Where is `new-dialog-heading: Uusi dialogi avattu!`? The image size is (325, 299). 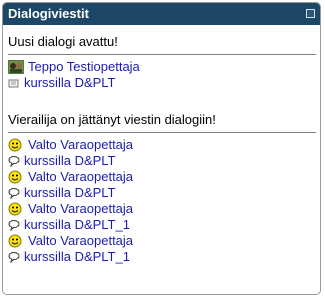
new-dialog-heading: Uusi dialogi avattu! is located at coordinates (63, 41).